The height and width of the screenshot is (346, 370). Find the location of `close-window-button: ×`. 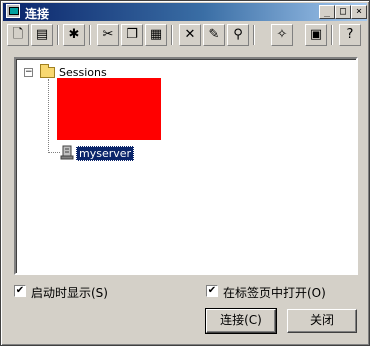

close-window-button: × is located at coordinates (359, 12).